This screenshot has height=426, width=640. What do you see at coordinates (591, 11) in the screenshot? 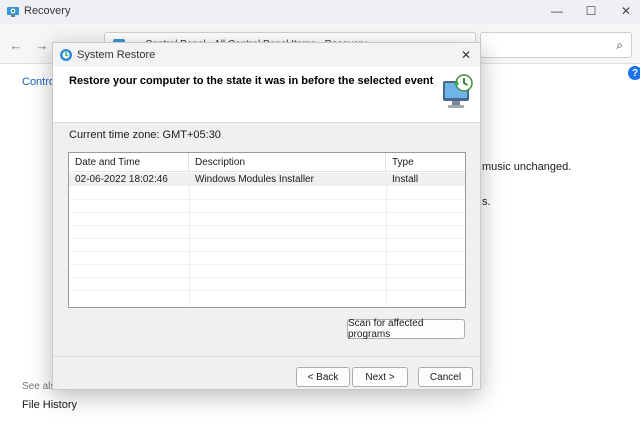
I see `maximize-button: ☐` at bounding box center [591, 11].